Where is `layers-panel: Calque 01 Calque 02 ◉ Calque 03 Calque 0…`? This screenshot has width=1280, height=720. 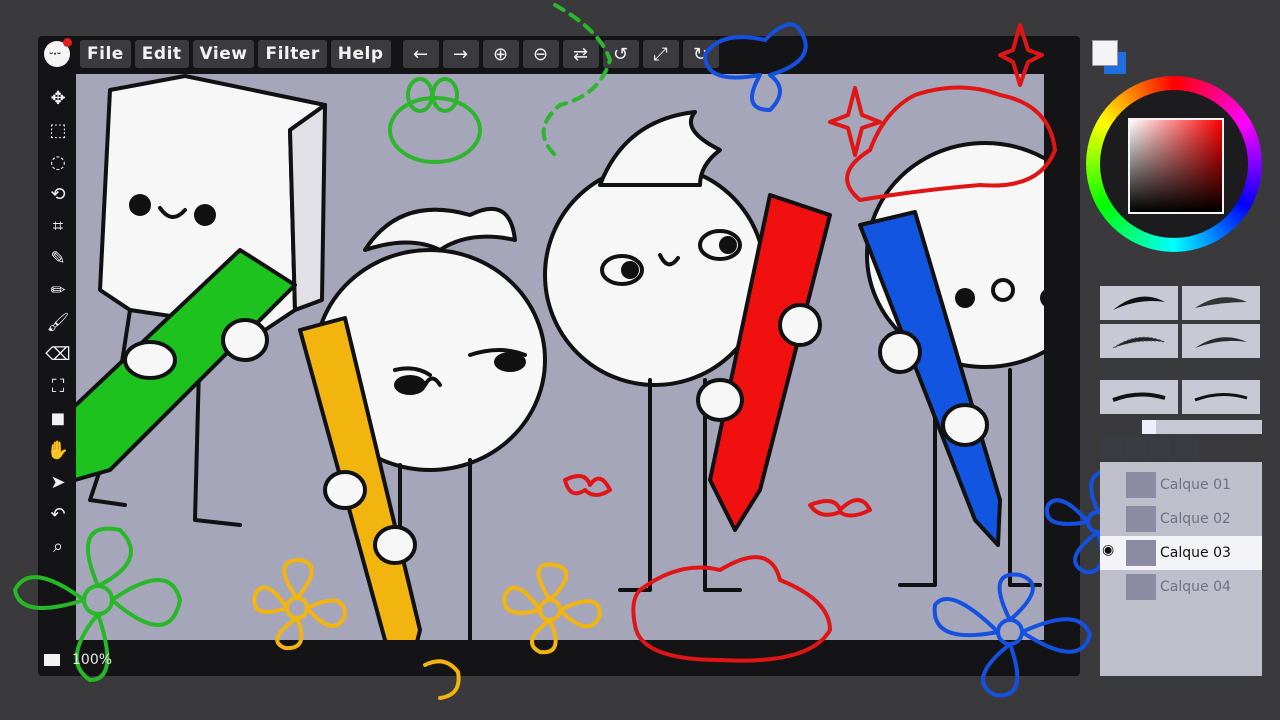
layers-panel: Calque 01 Calque 02 ◉ Calque 03 Calque 0… is located at coordinates (1181, 569).